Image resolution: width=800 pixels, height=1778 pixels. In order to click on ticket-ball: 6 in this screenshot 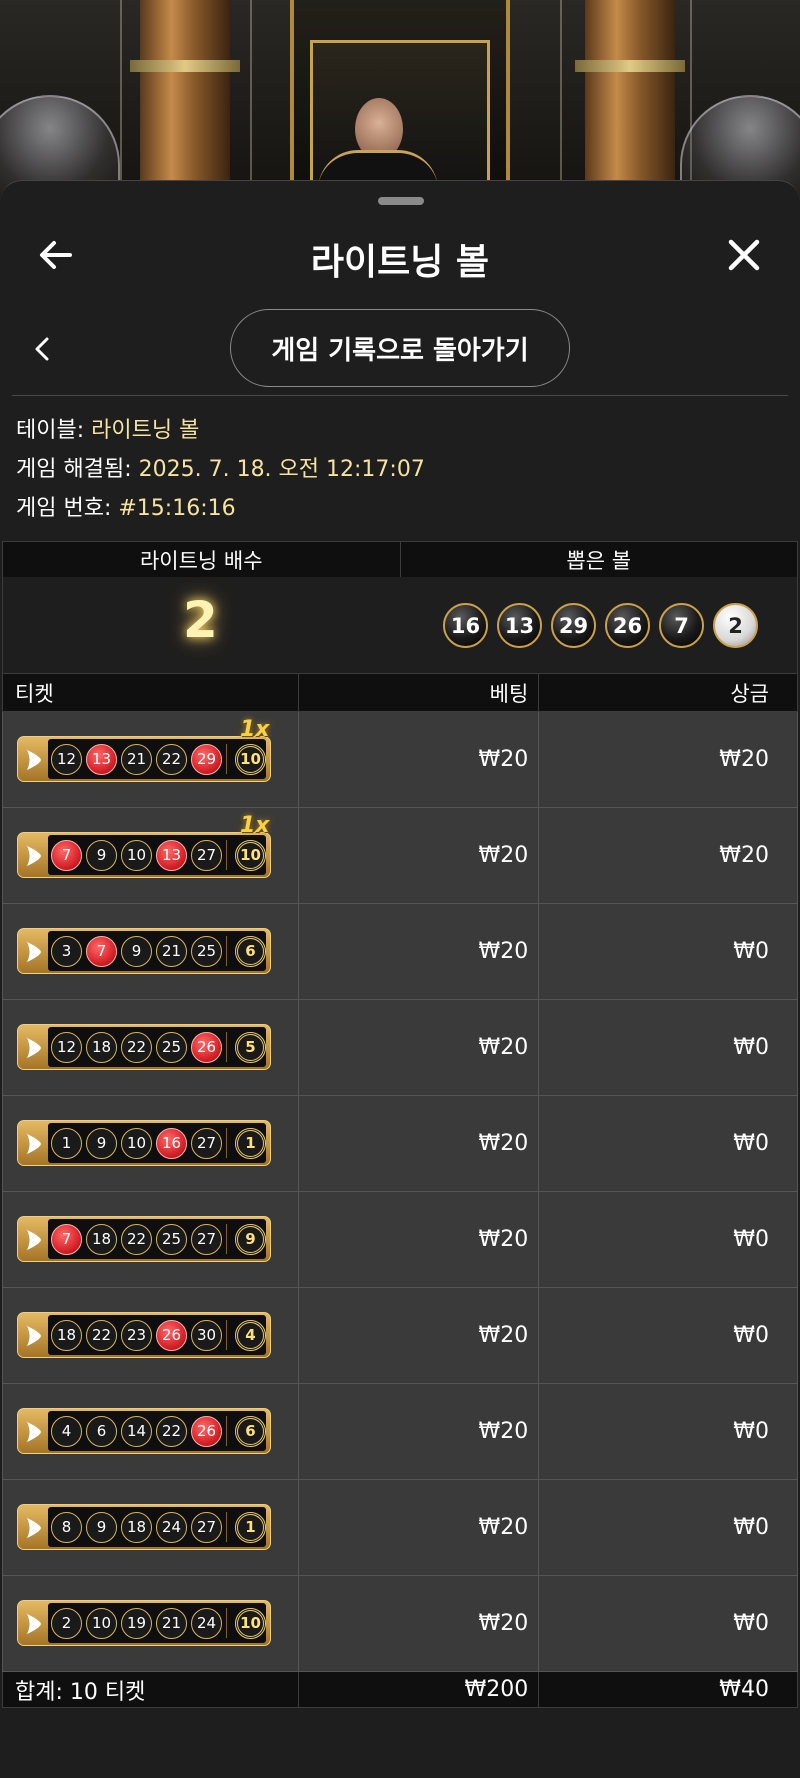, I will do `click(101, 1431)`.